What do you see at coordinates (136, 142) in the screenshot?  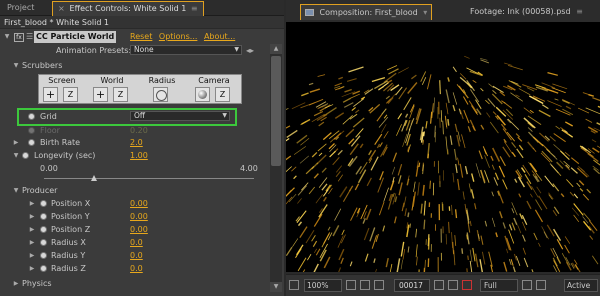 I see `birth-rate-value: 2.0` at bounding box center [136, 142].